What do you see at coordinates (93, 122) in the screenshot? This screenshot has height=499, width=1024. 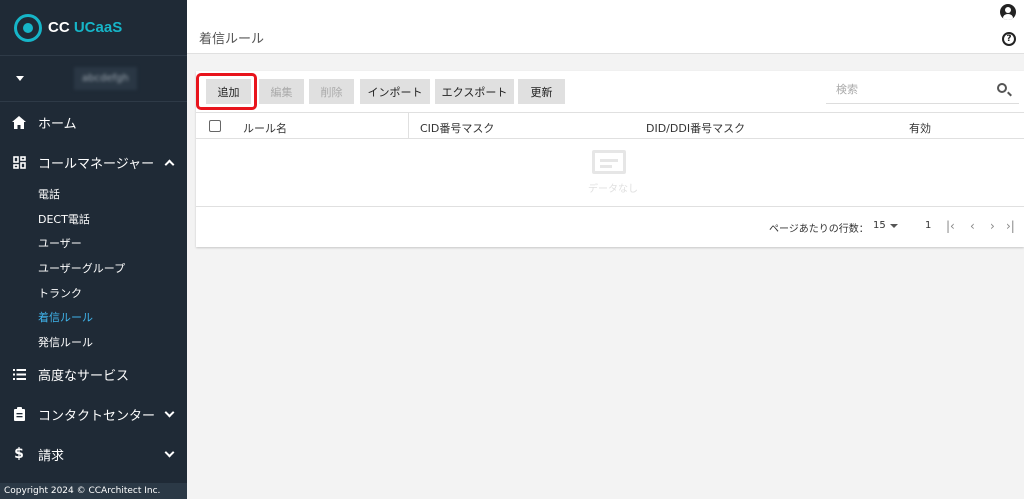 I see `sidebar-item-home: ホーム` at bounding box center [93, 122].